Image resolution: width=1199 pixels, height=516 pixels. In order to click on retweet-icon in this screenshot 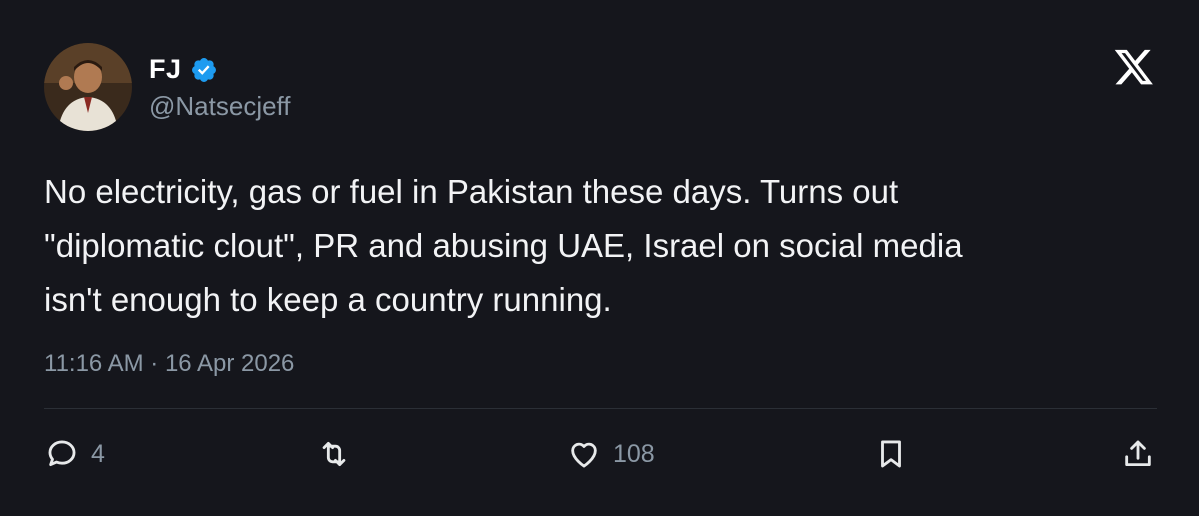, I will do `click(334, 454)`.